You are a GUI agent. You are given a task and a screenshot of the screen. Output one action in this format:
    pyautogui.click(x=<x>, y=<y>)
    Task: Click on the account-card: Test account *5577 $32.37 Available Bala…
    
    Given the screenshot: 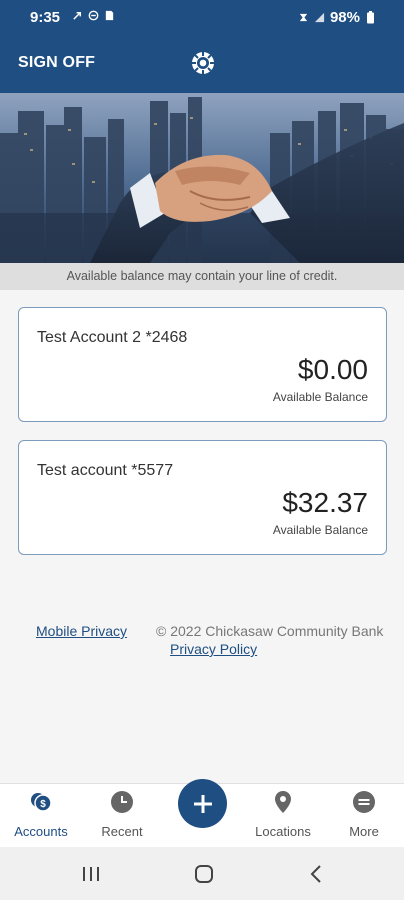 What is the action you would take?
    pyautogui.click(x=202, y=497)
    